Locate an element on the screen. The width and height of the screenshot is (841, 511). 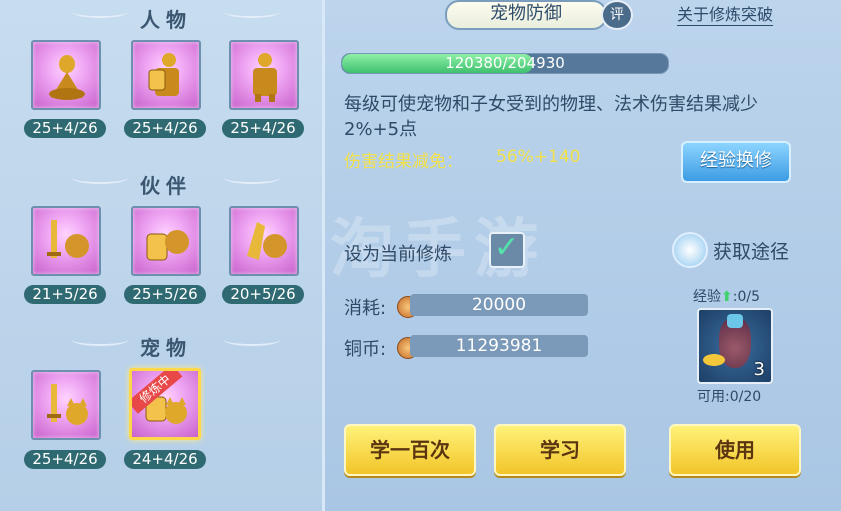
section-title-character: 人物 is located at coordinates (166, 20).